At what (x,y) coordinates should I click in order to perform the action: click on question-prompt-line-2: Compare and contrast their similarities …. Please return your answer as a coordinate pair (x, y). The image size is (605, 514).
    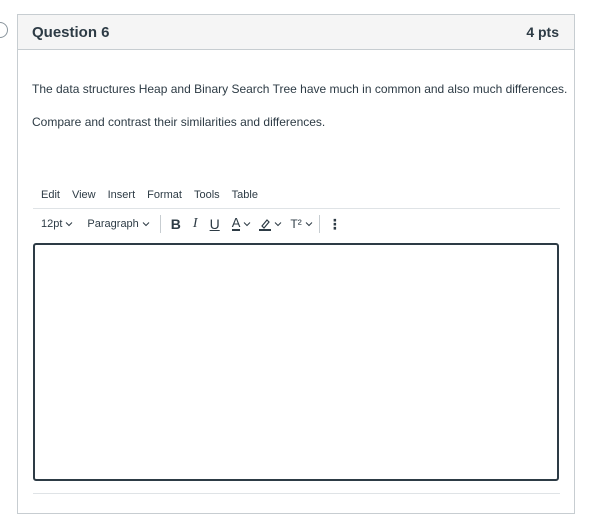
    Looking at the image, I should click on (179, 122).